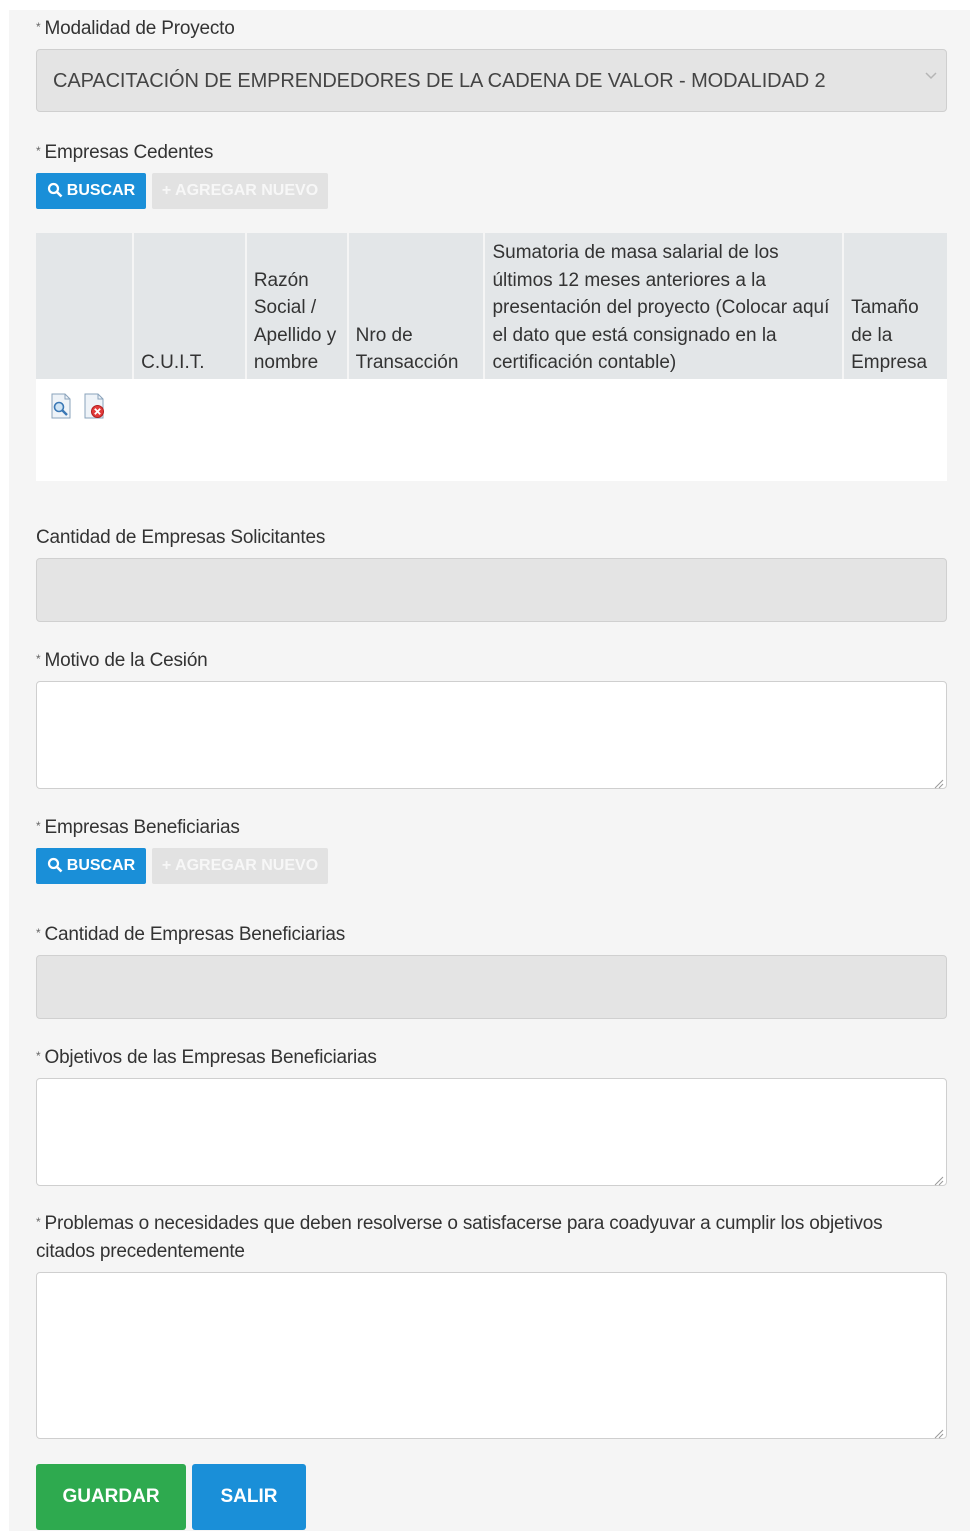 This screenshot has height=1531, width=971. I want to click on save-button: GUARDAR, so click(111, 1497).